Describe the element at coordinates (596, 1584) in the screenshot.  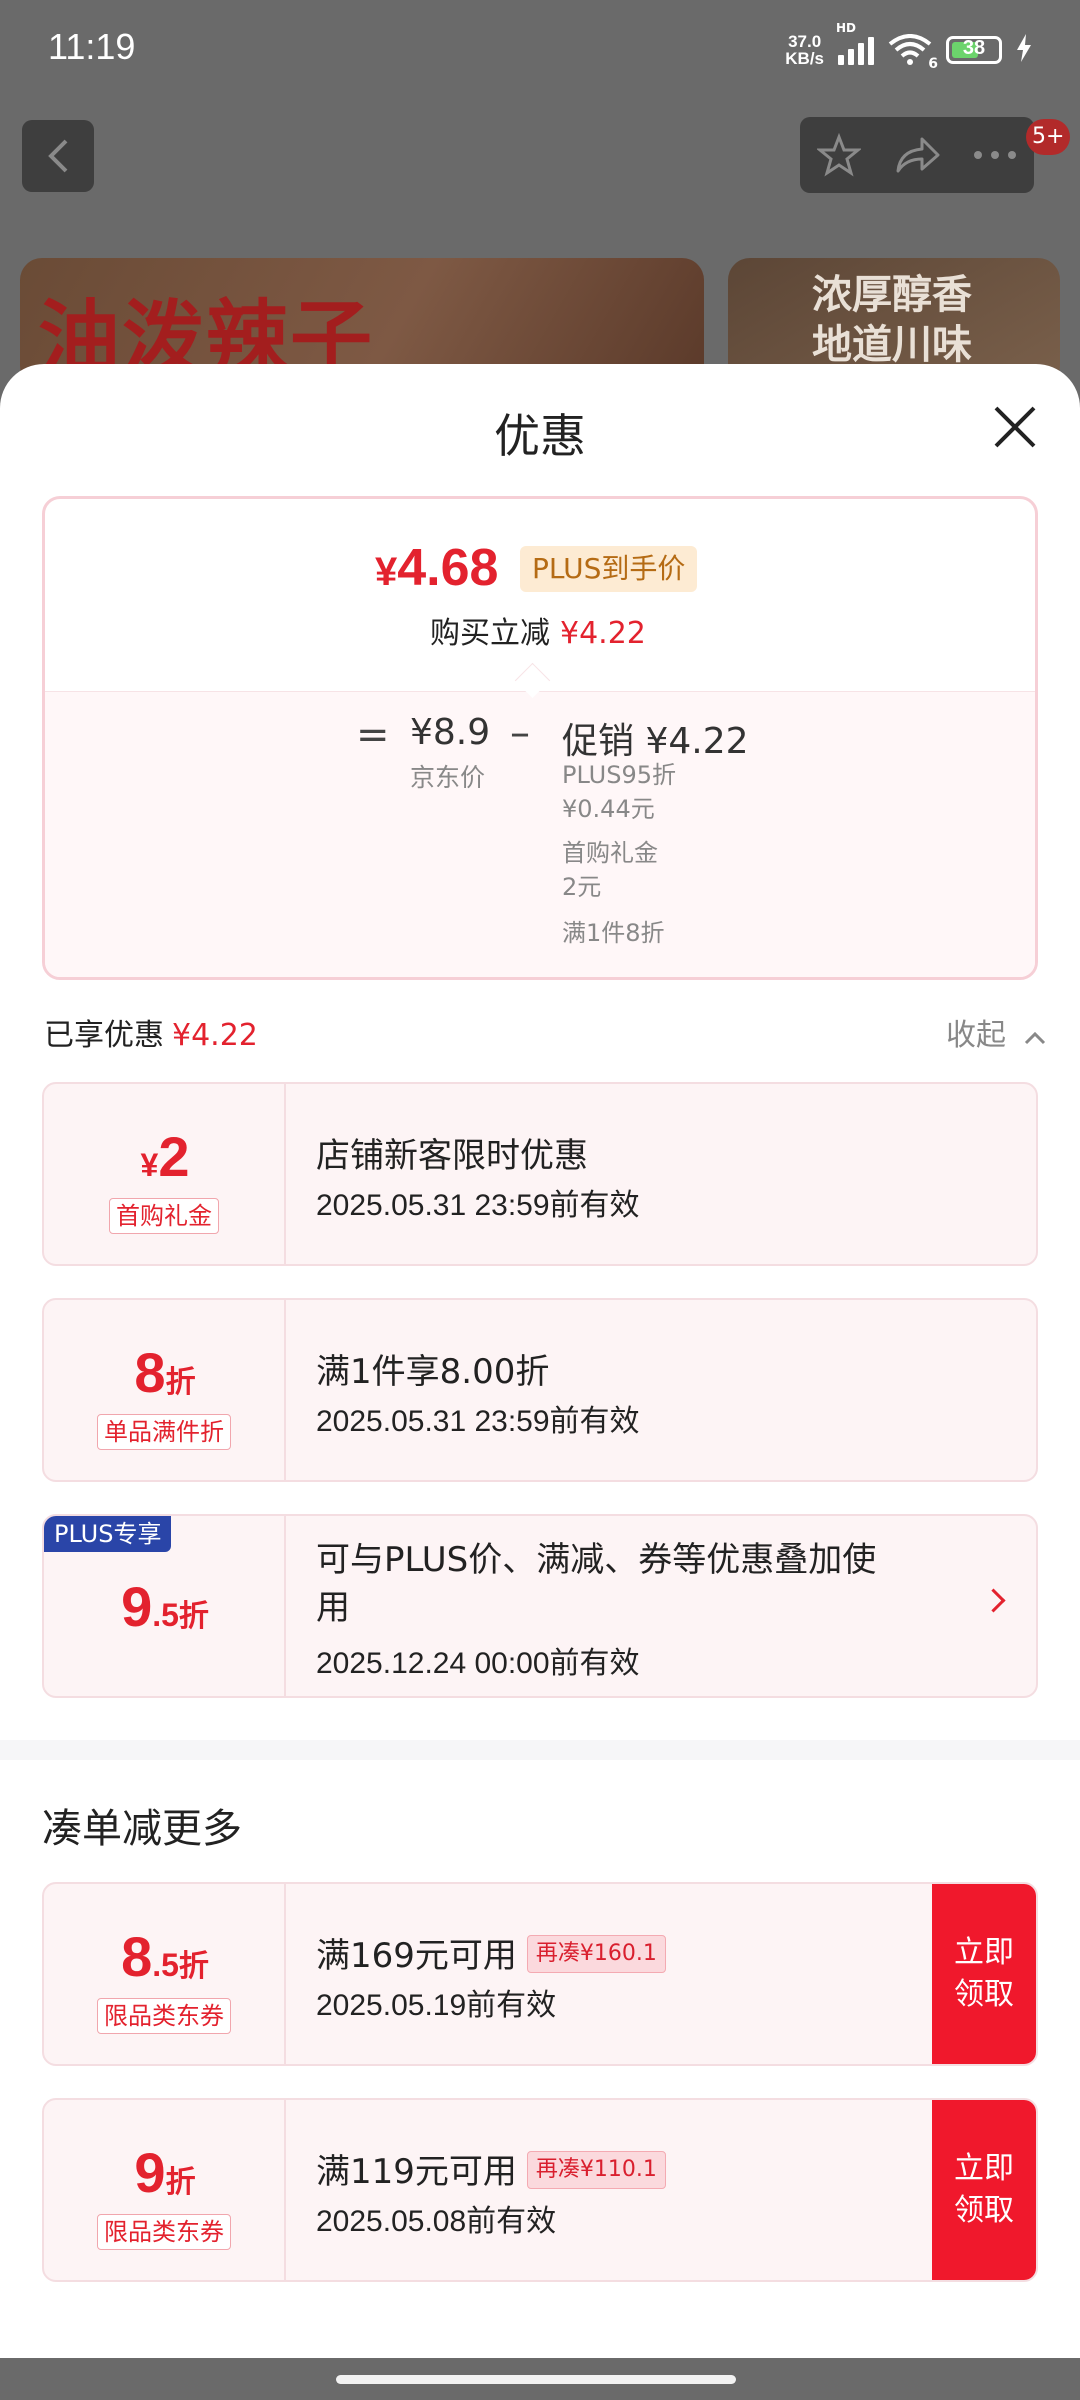
I see `coupon-title: 可与PLUS价、满减、券等优惠叠加使 用` at that location.